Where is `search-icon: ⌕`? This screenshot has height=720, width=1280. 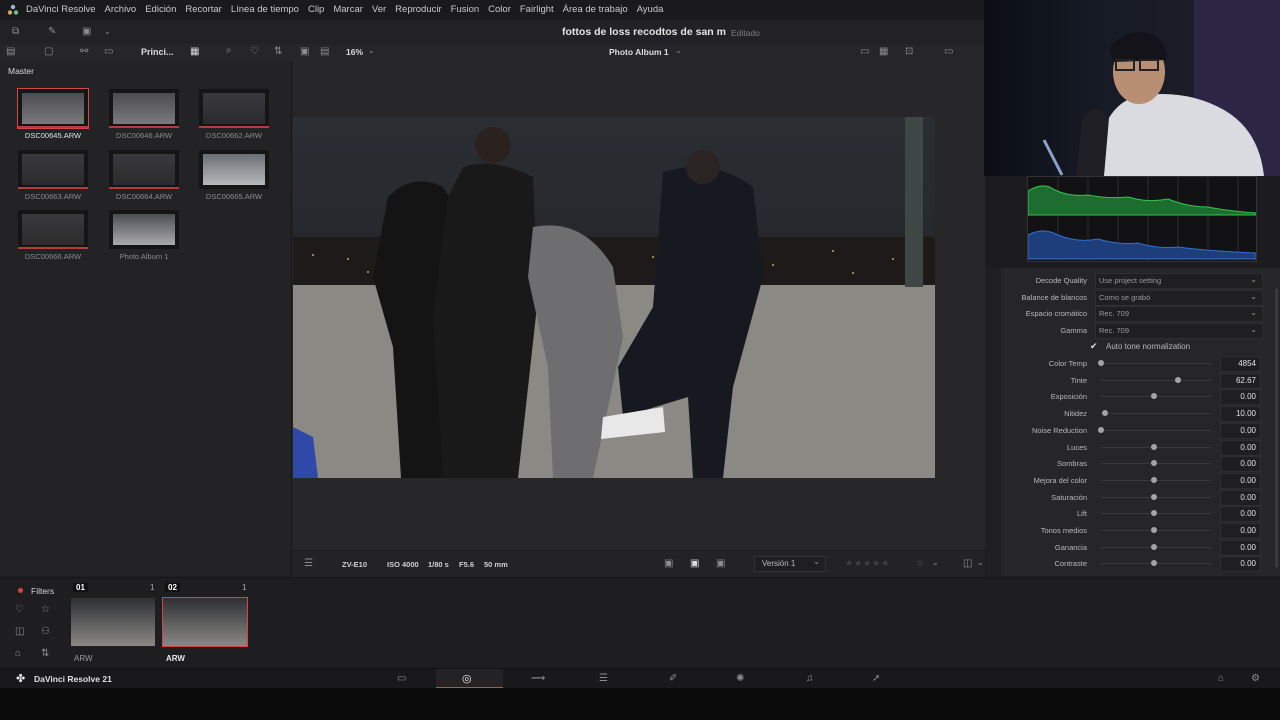 search-icon: ⌕ is located at coordinates (229, 51).